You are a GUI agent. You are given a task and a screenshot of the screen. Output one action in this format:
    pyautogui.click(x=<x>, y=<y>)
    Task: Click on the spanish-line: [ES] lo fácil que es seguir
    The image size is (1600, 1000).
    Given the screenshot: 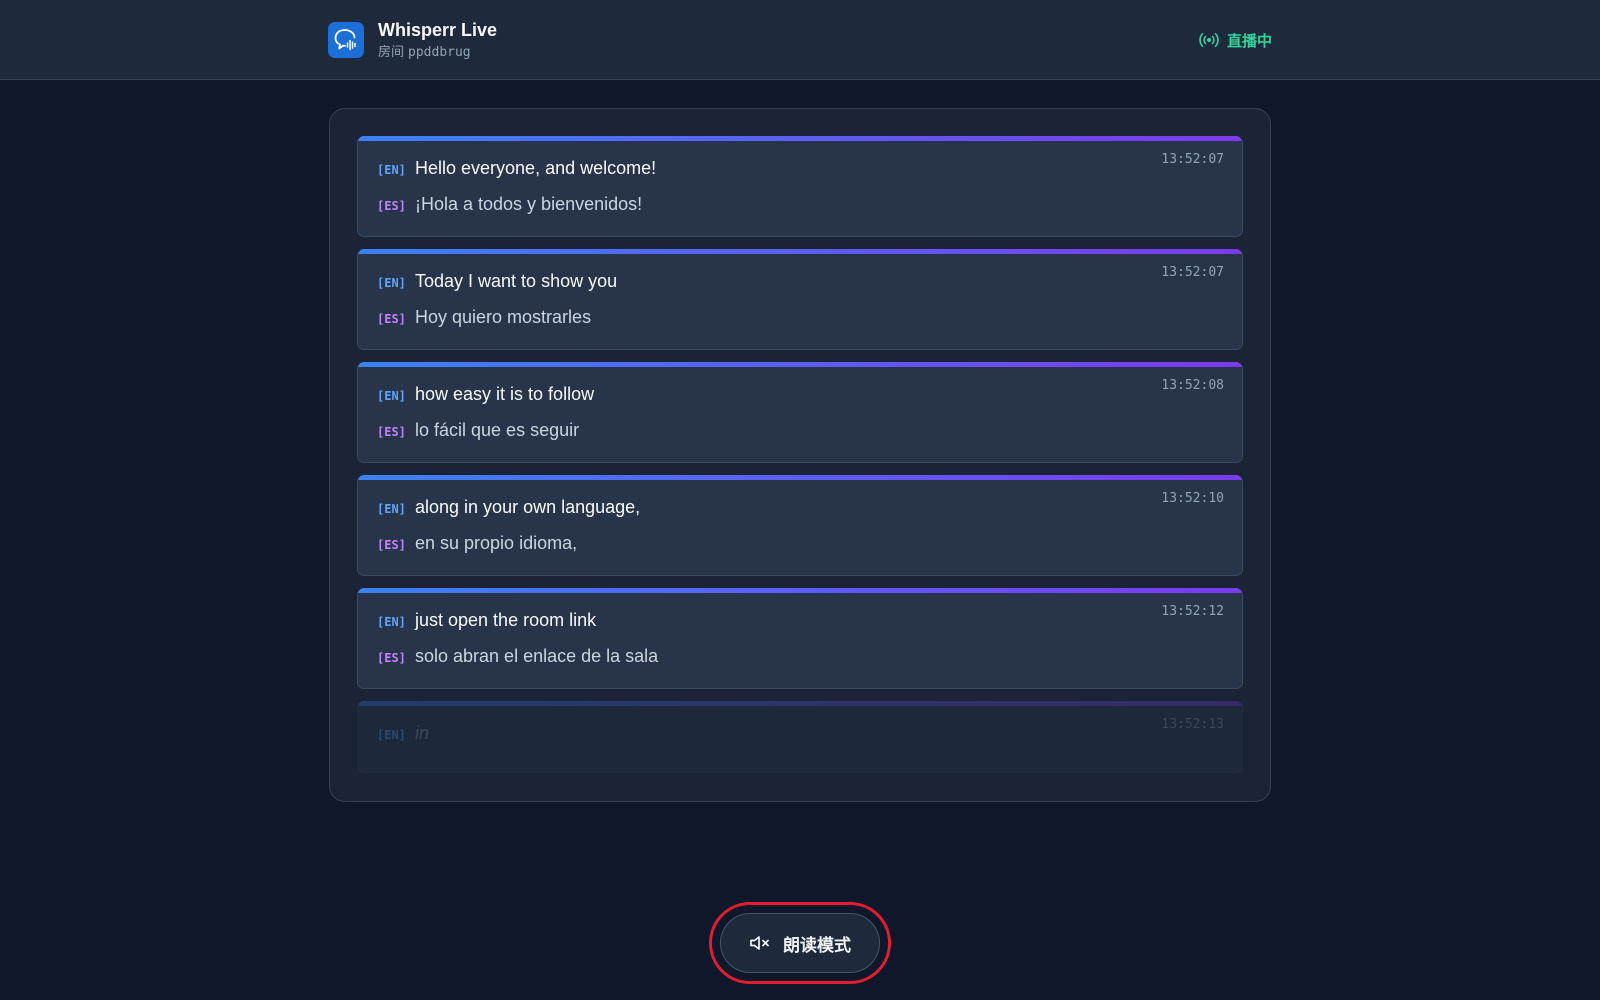 What is the action you would take?
    pyautogui.click(x=478, y=430)
    